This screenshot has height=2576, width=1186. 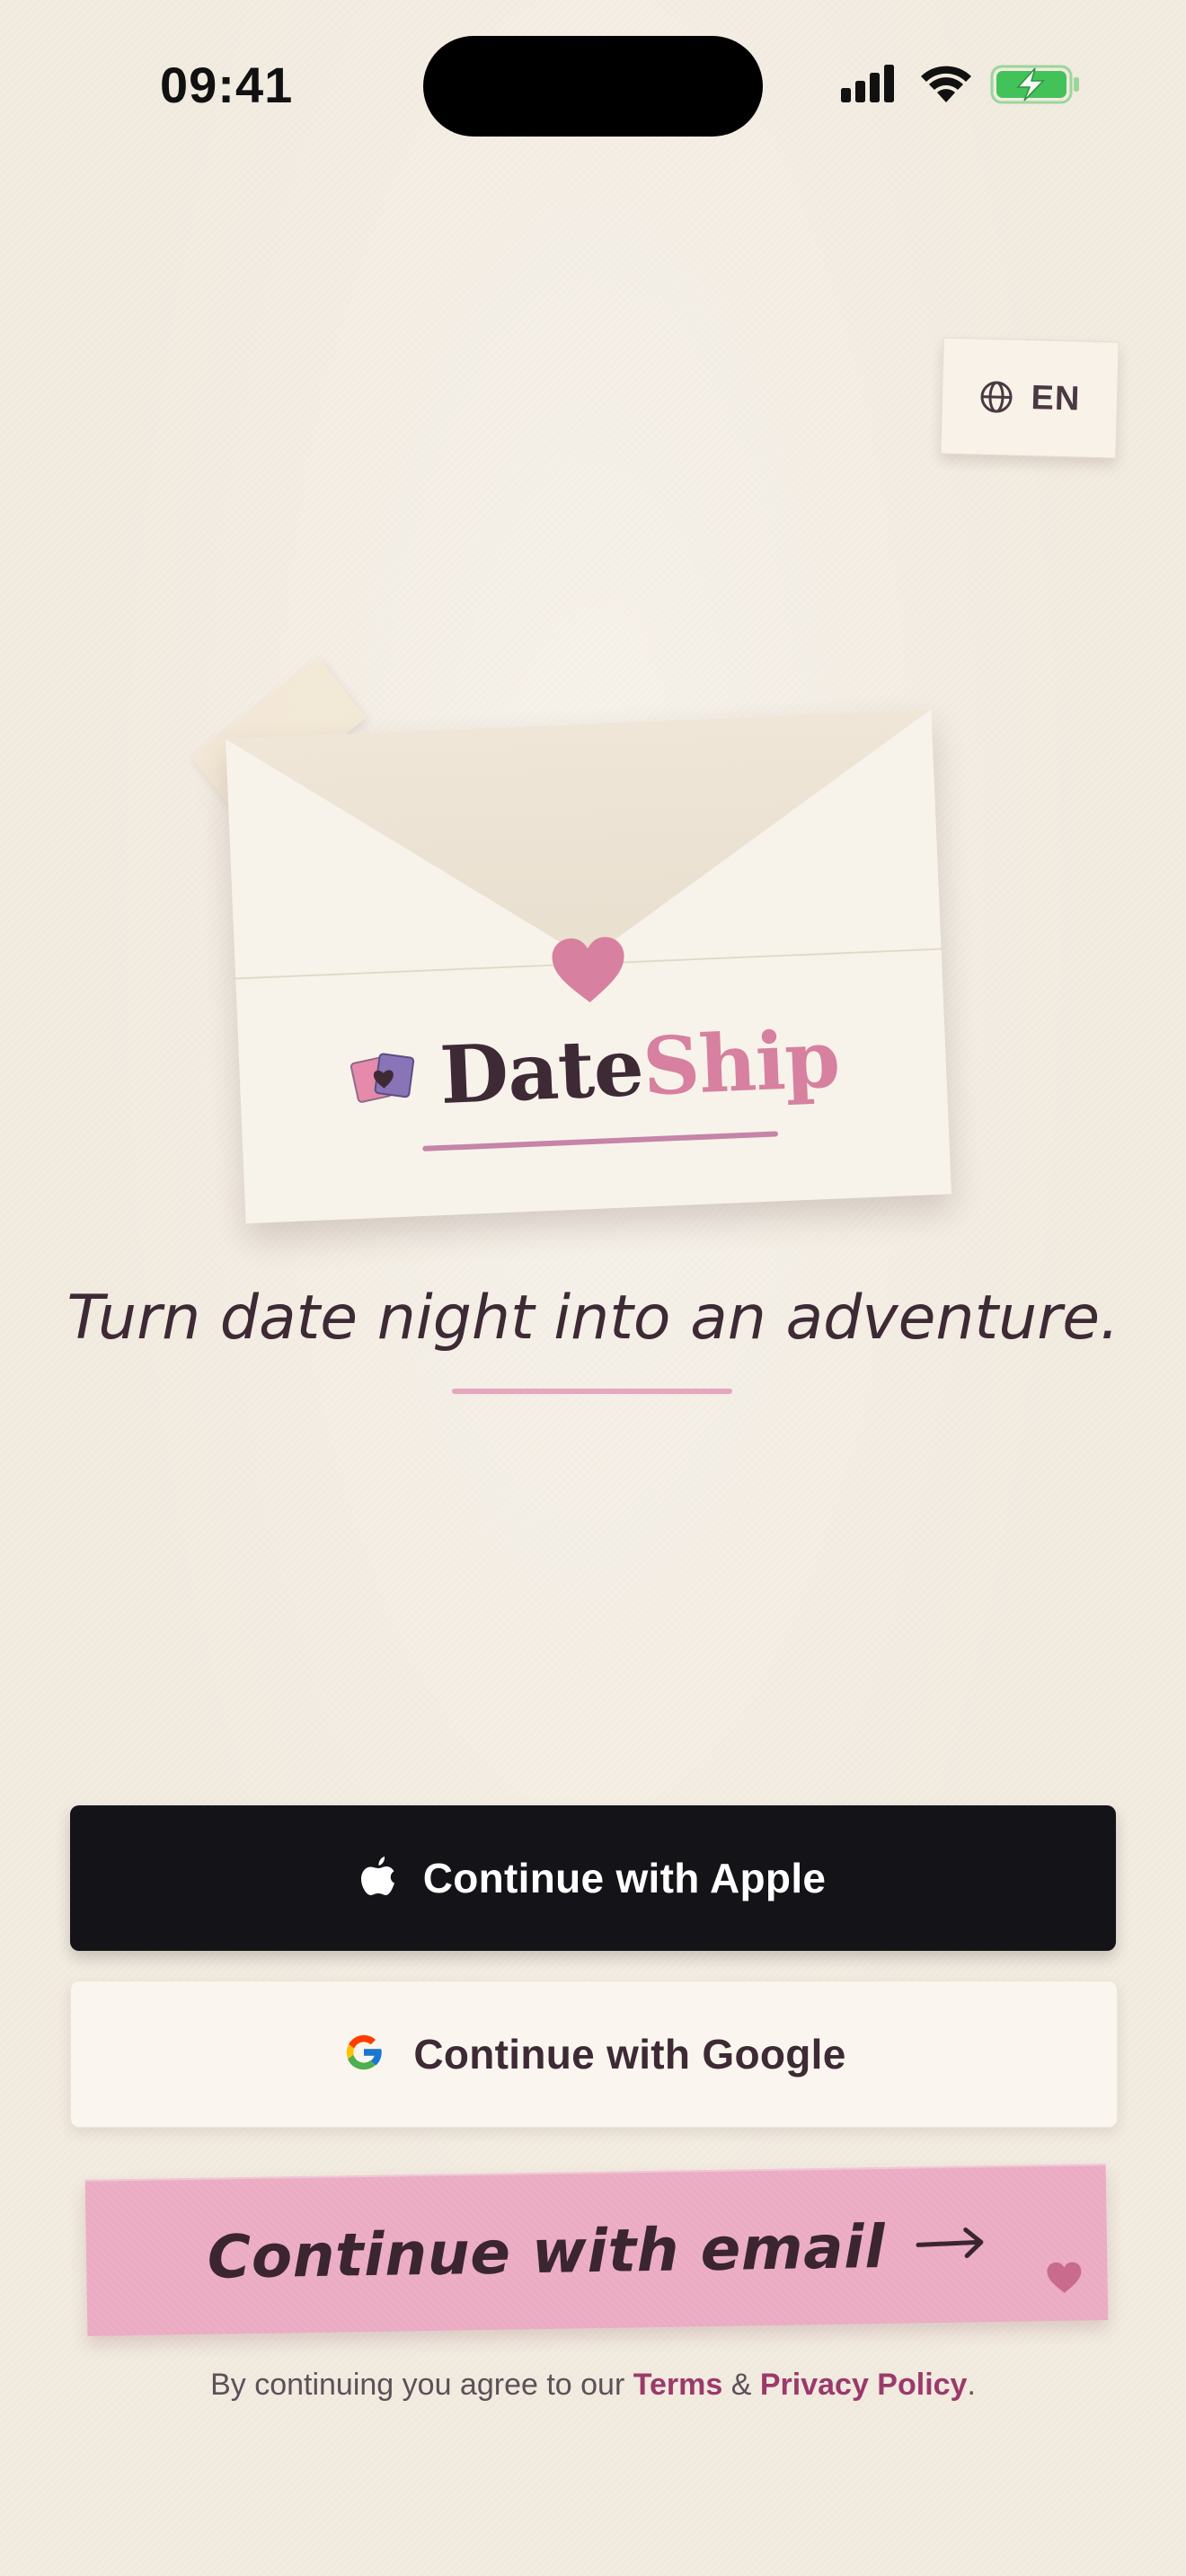 I want to click on logo-envelope: DateShip, so click(x=588, y=966).